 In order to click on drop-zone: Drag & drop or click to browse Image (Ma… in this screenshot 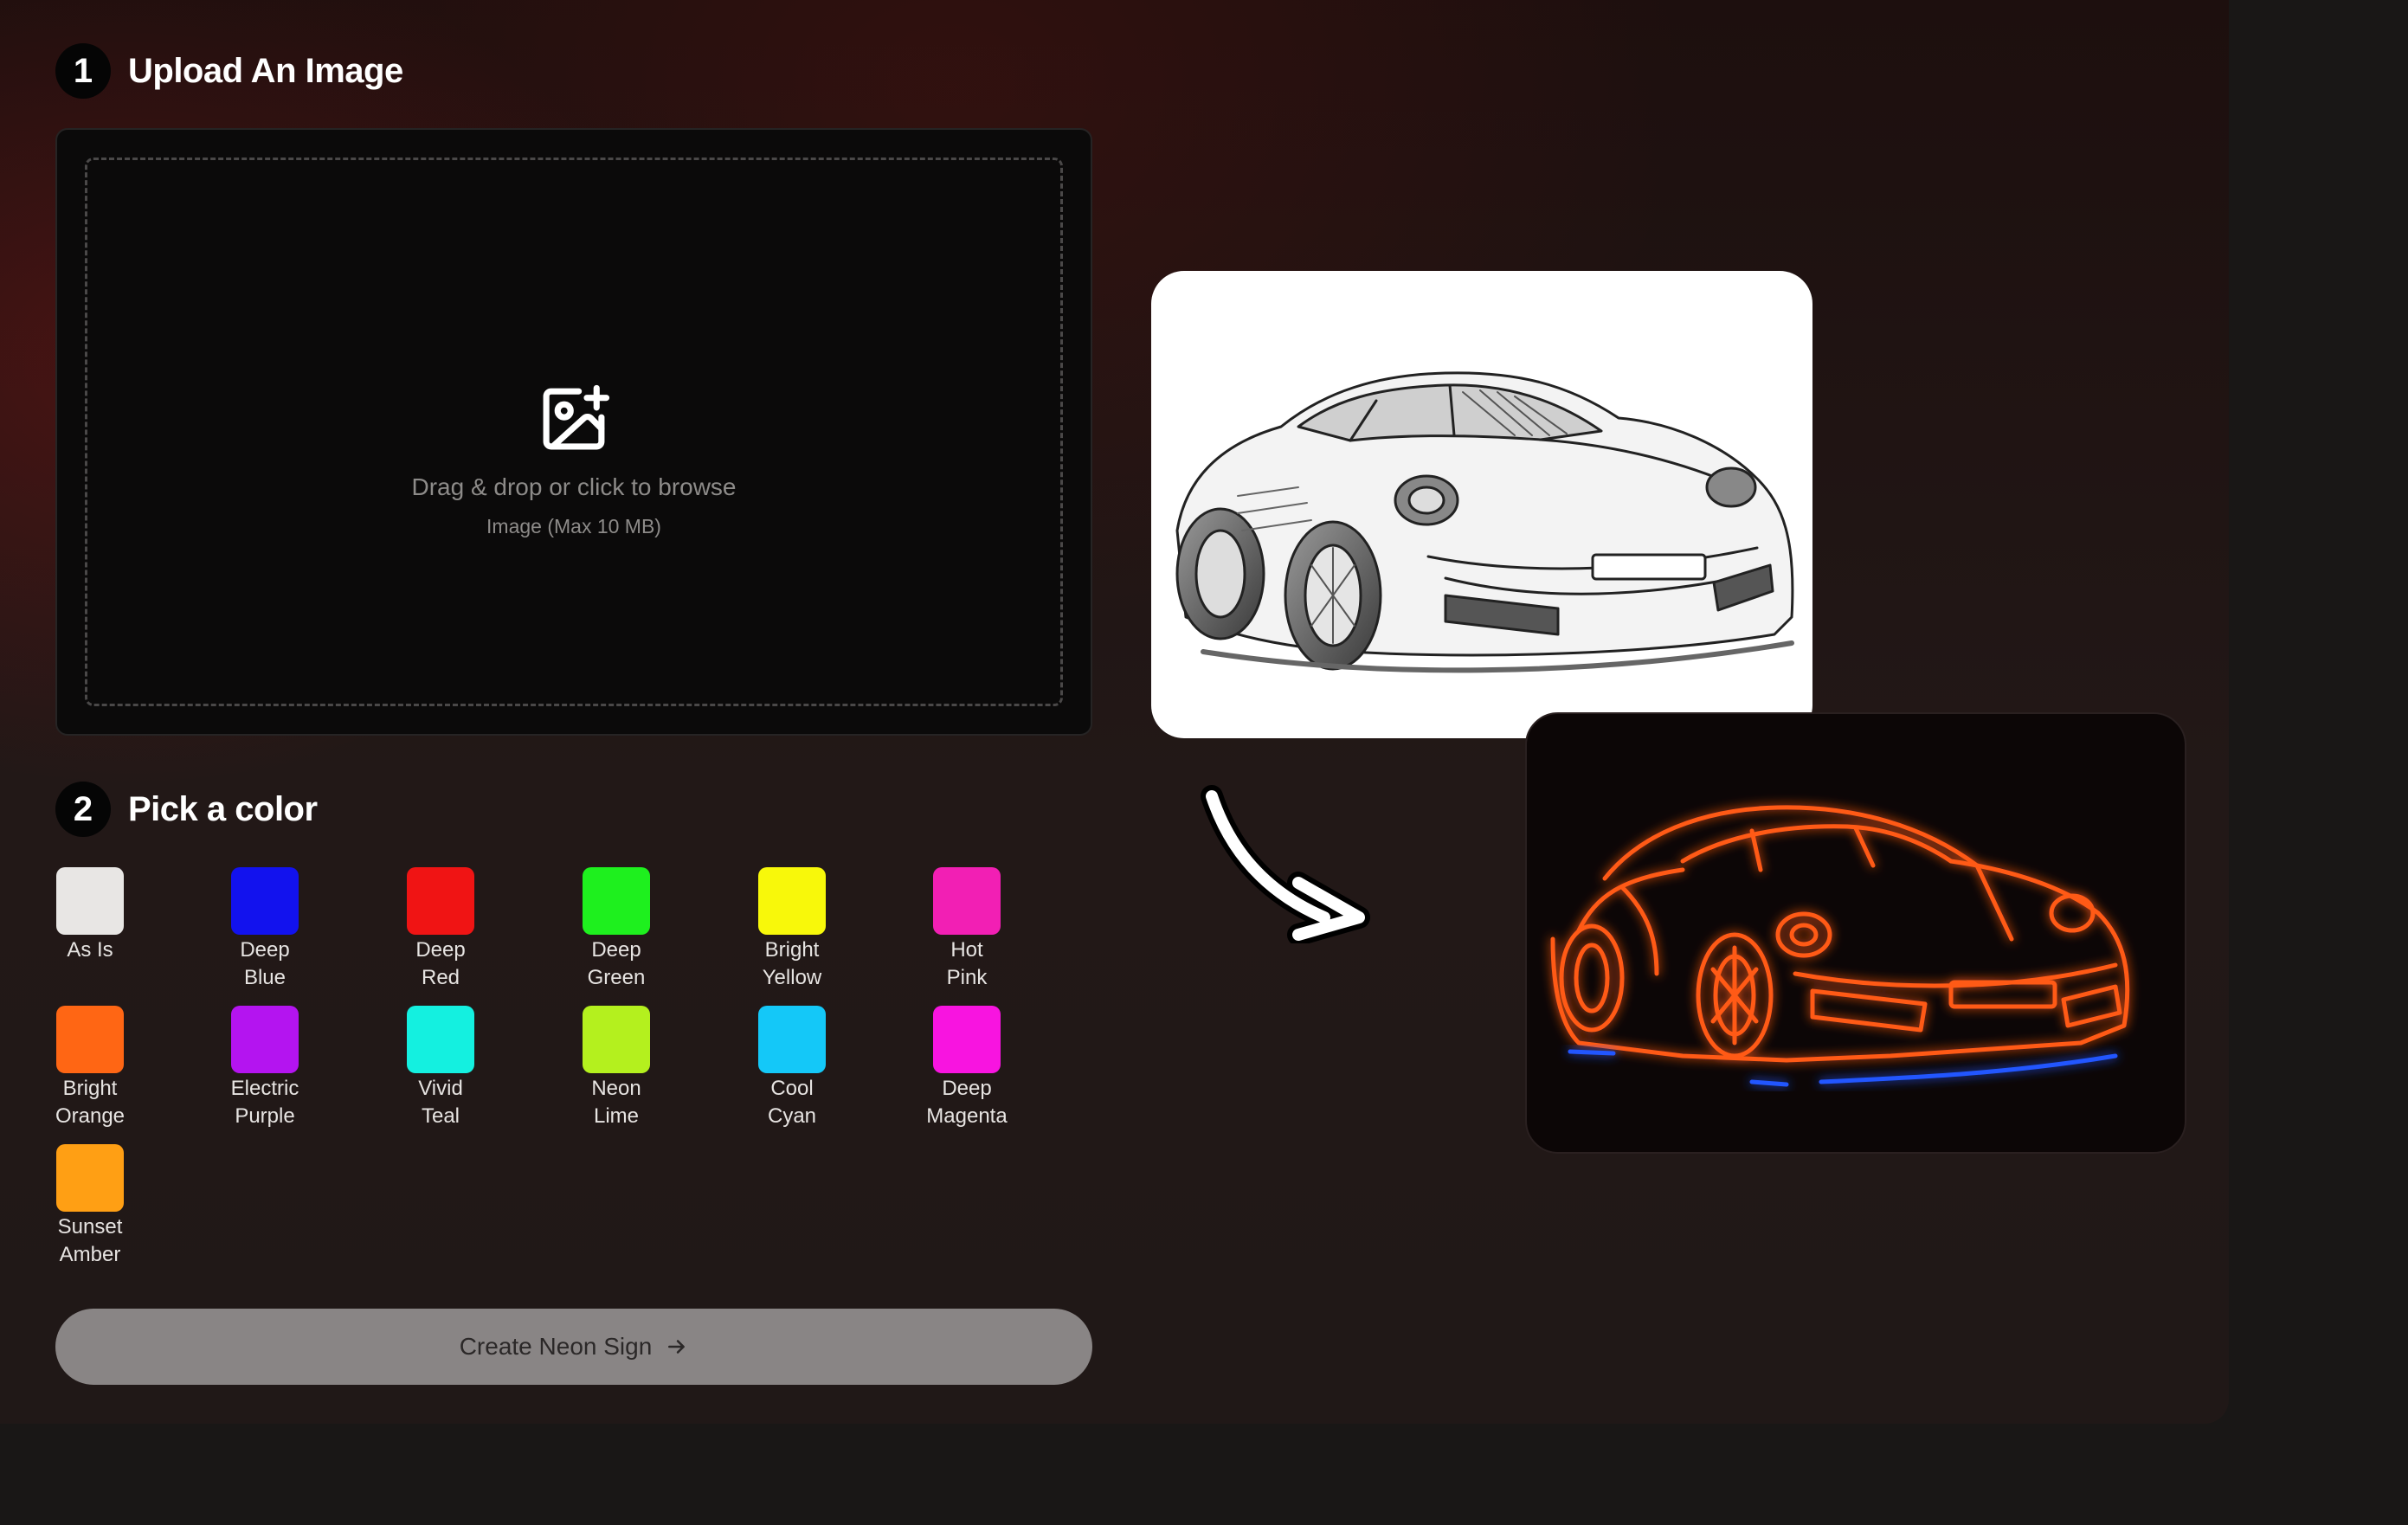, I will do `click(574, 432)`.